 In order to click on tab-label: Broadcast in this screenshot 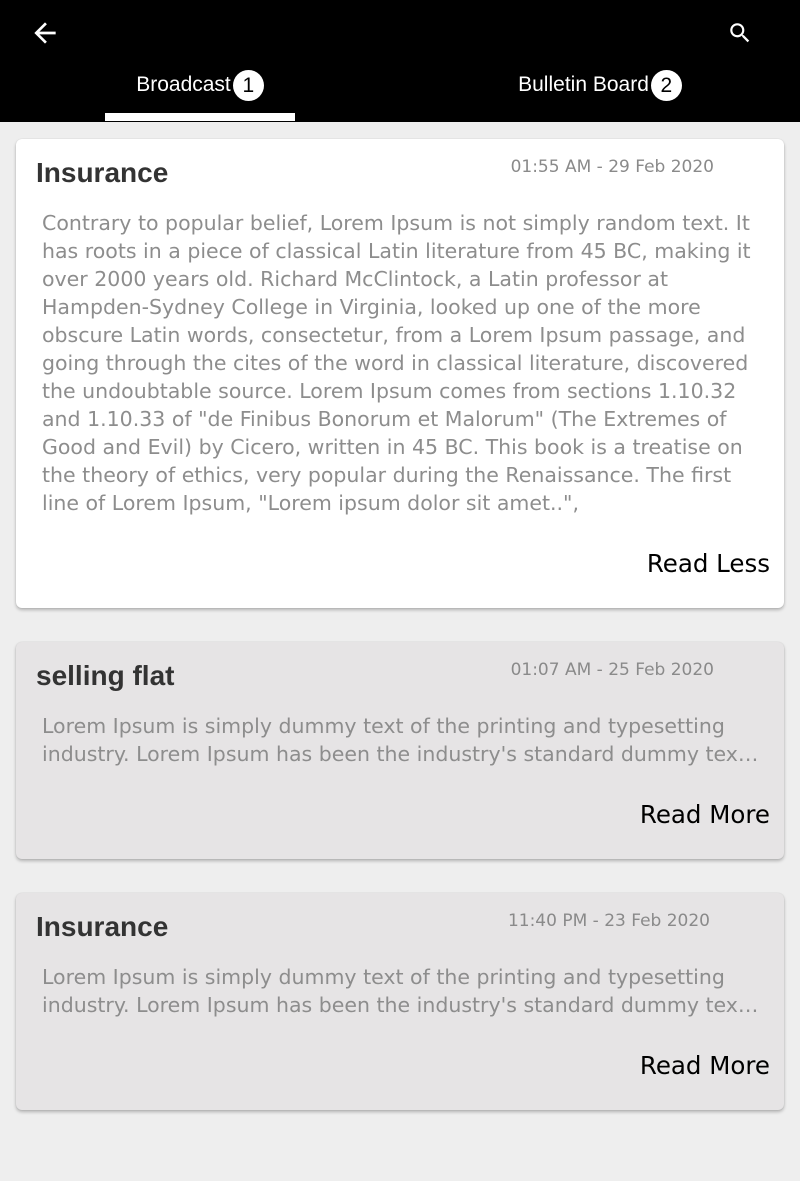, I will do `click(183, 84)`.